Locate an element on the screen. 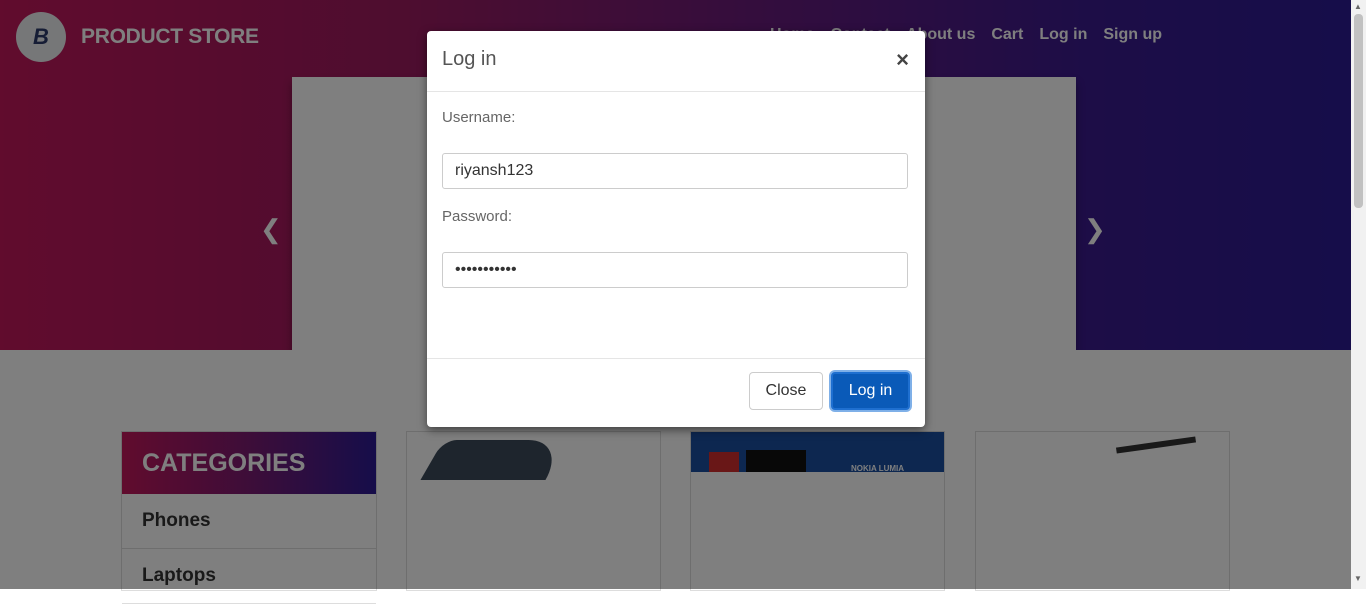  close-button: Close is located at coordinates (786, 391).